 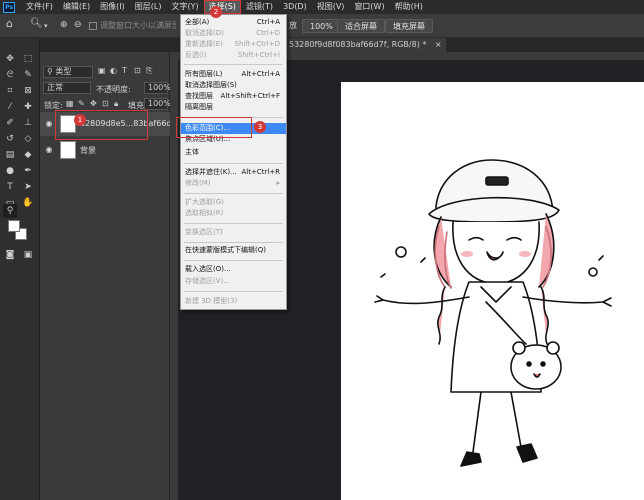 I want to click on zoom-tool-icon: 🔍︎, so click(x=36, y=24).